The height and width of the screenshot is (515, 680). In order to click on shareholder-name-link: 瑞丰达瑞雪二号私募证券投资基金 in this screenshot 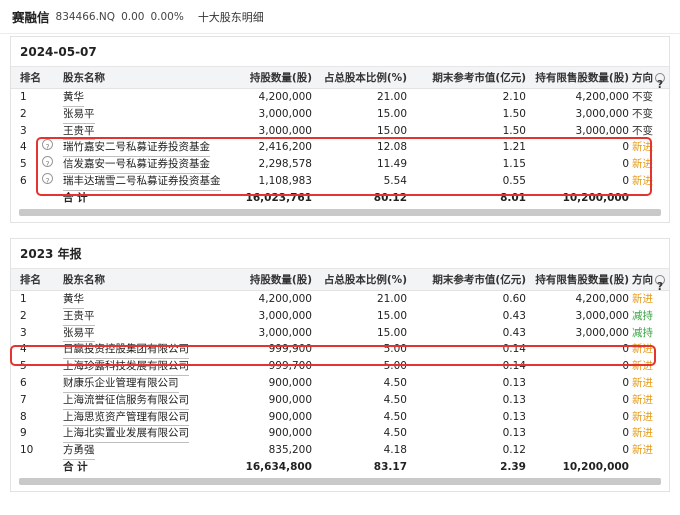, I will do `click(142, 182)`.